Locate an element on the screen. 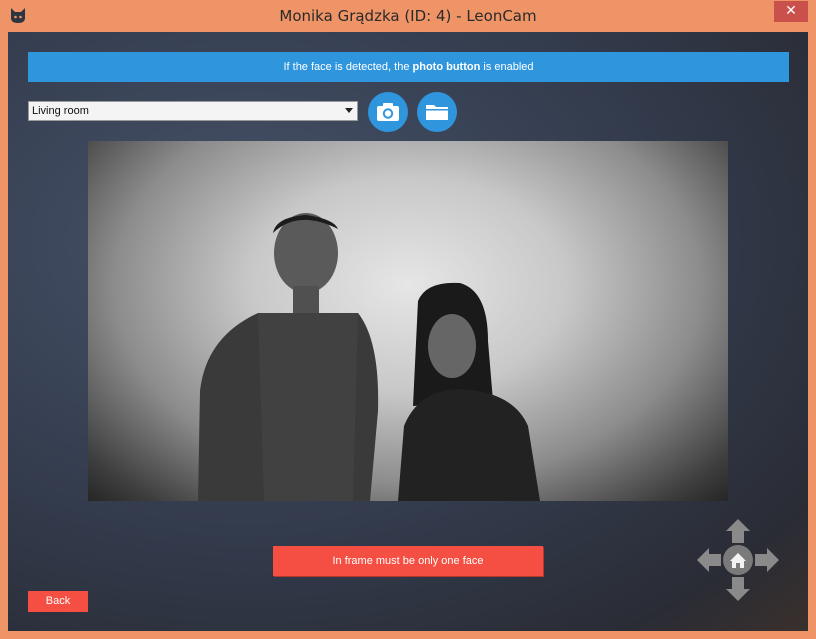 The image size is (816, 639). camera-nav-pad is located at coordinates (738, 560).